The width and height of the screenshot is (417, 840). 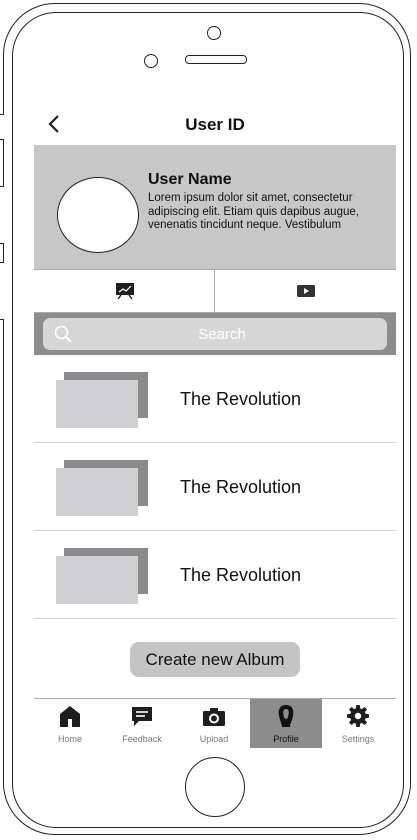 What do you see at coordinates (151, 61) in the screenshot?
I see `proximity-sensor` at bounding box center [151, 61].